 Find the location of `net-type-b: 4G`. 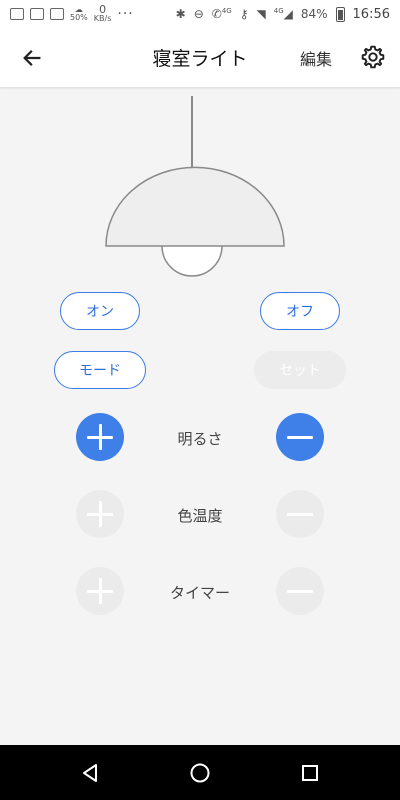

net-type-b: 4G is located at coordinates (278, 11).